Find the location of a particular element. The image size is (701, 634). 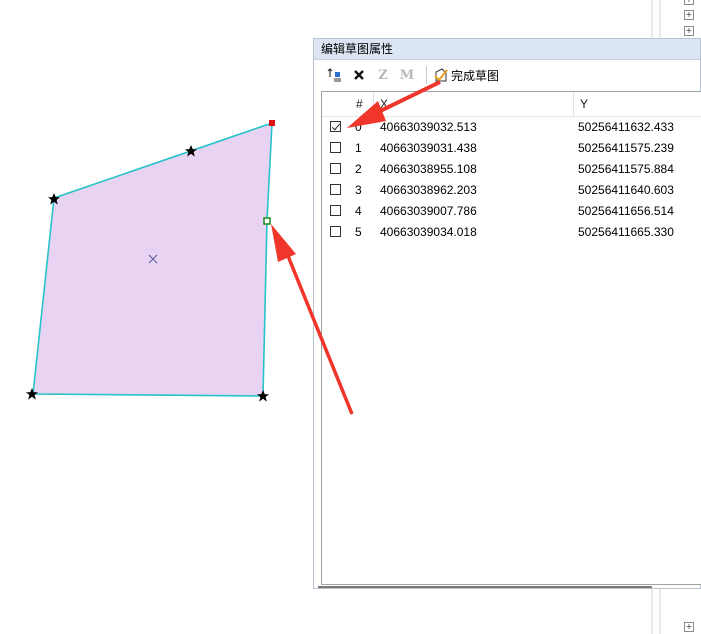

row-index: 5 is located at coordinates (358, 232).